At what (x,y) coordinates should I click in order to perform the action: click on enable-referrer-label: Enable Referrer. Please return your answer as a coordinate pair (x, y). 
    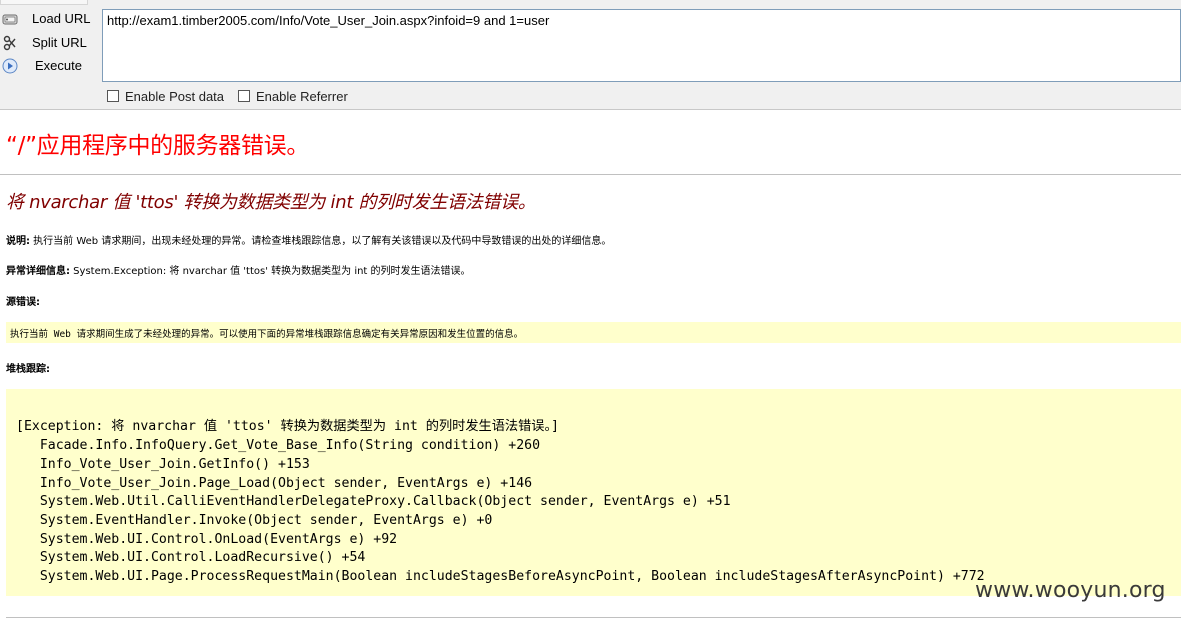
    Looking at the image, I should click on (302, 96).